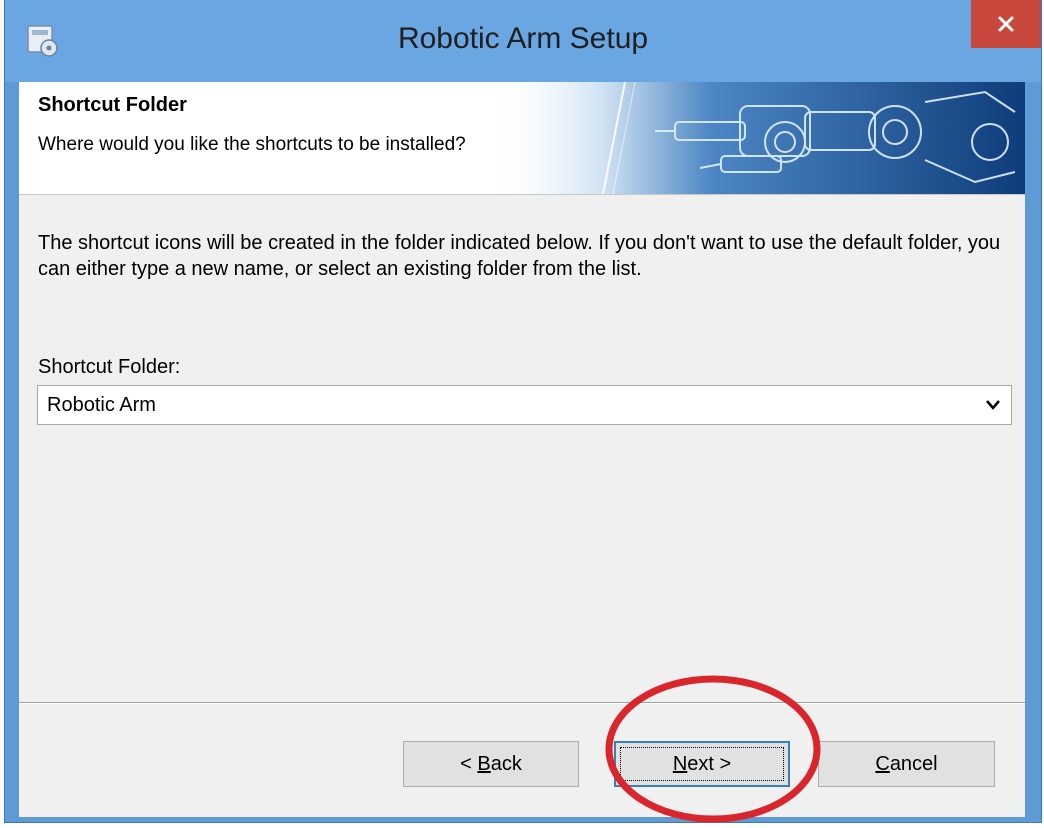 This screenshot has width=1044, height=828. Describe the element at coordinates (101, 405) in the screenshot. I see `shortcut-folder-value: Robotic Arm` at that location.